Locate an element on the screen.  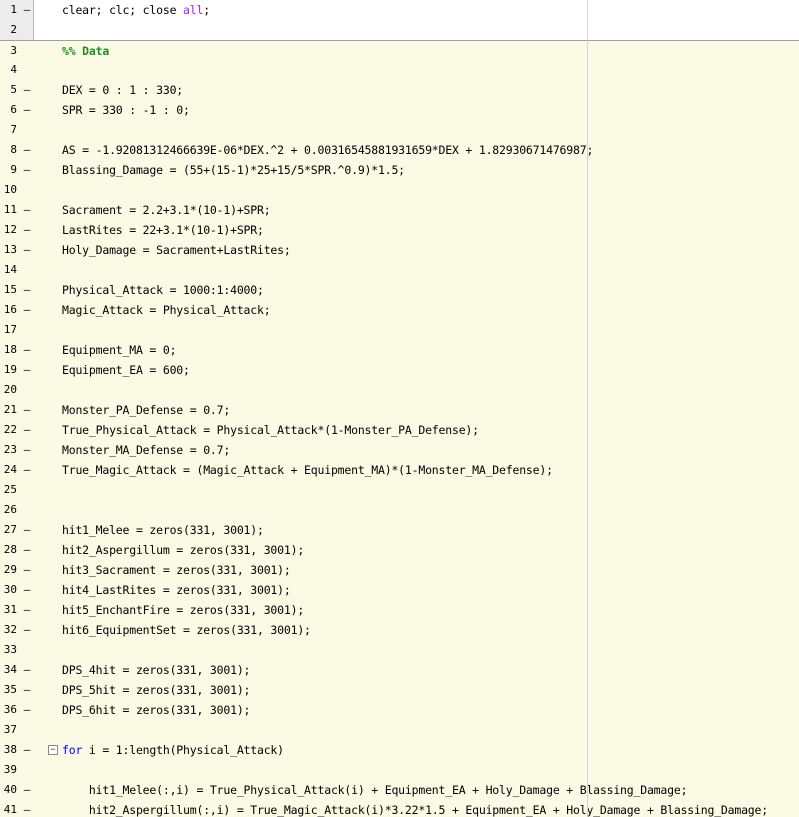
code-line: 1– clear; clc; close all; is located at coordinates (399, 10).